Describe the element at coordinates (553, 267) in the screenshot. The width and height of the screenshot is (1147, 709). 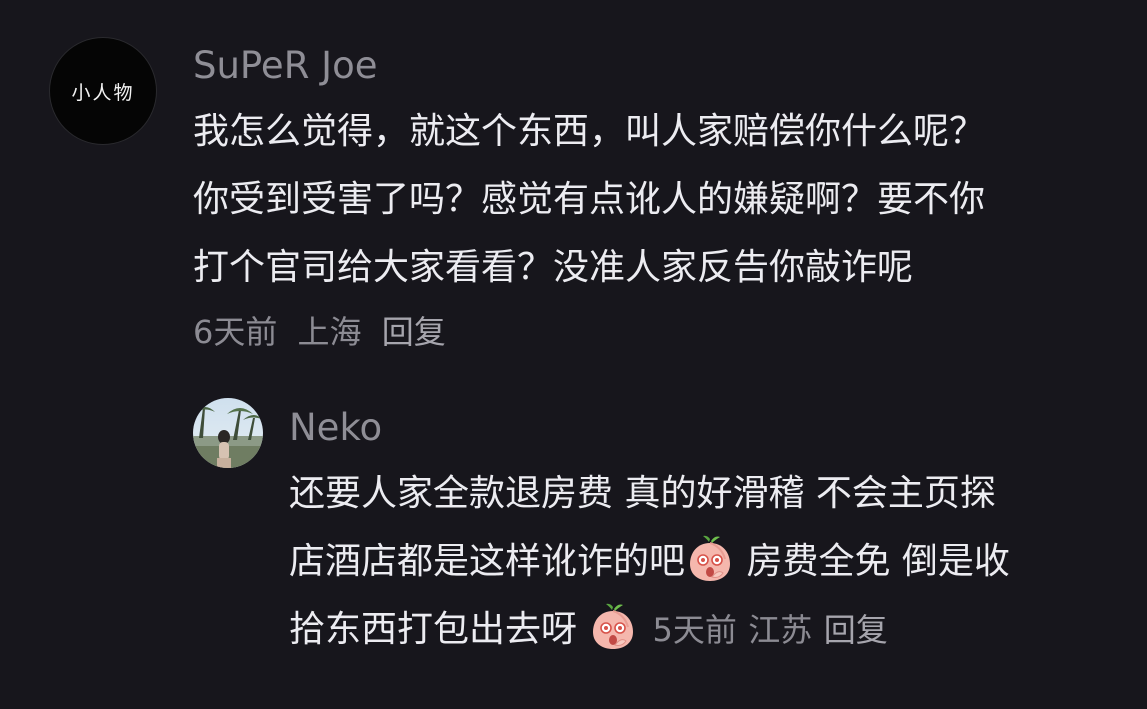
I see `comment-line: 打个官司给大家看看？没准人家反告你敲诈呢` at that location.